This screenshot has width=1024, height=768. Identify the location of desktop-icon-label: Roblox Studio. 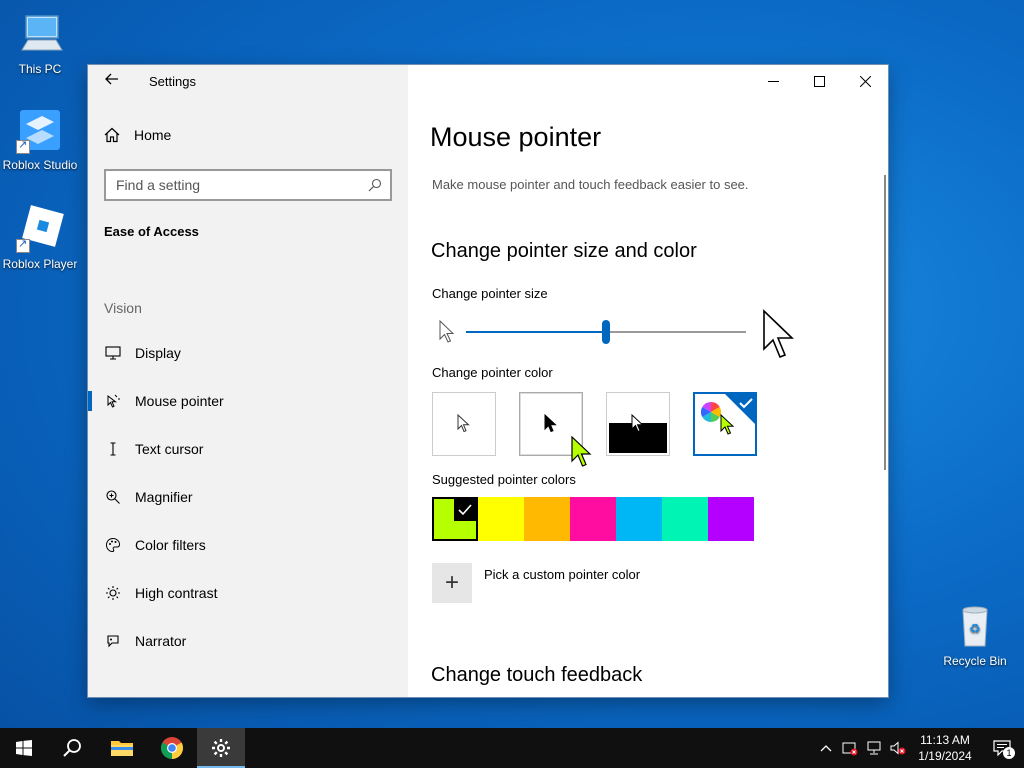
(40, 165).